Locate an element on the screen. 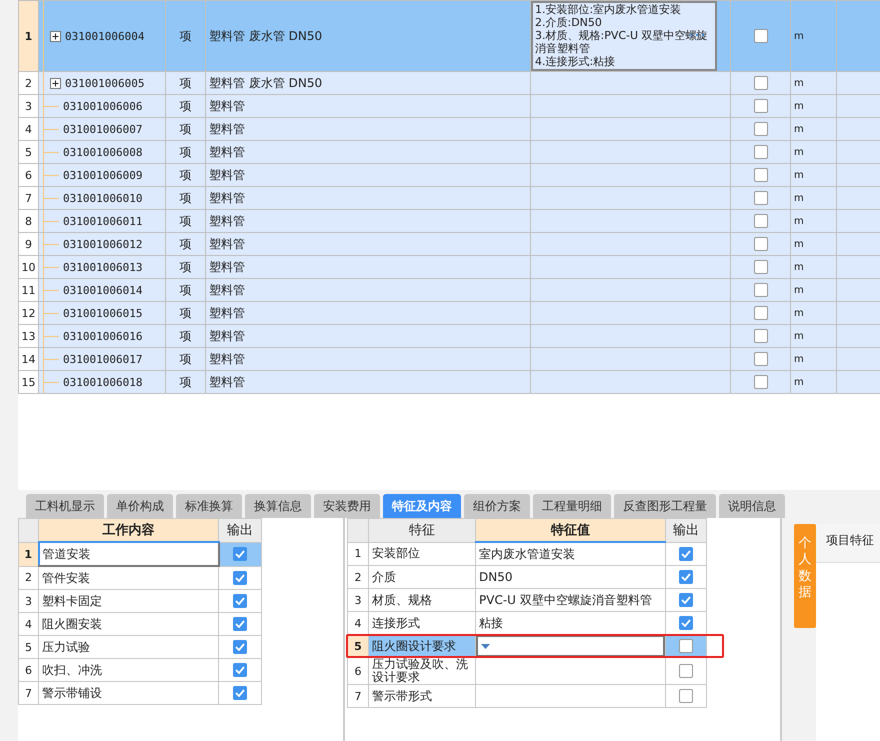  tab: 单价构成 is located at coordinates (140, 506).